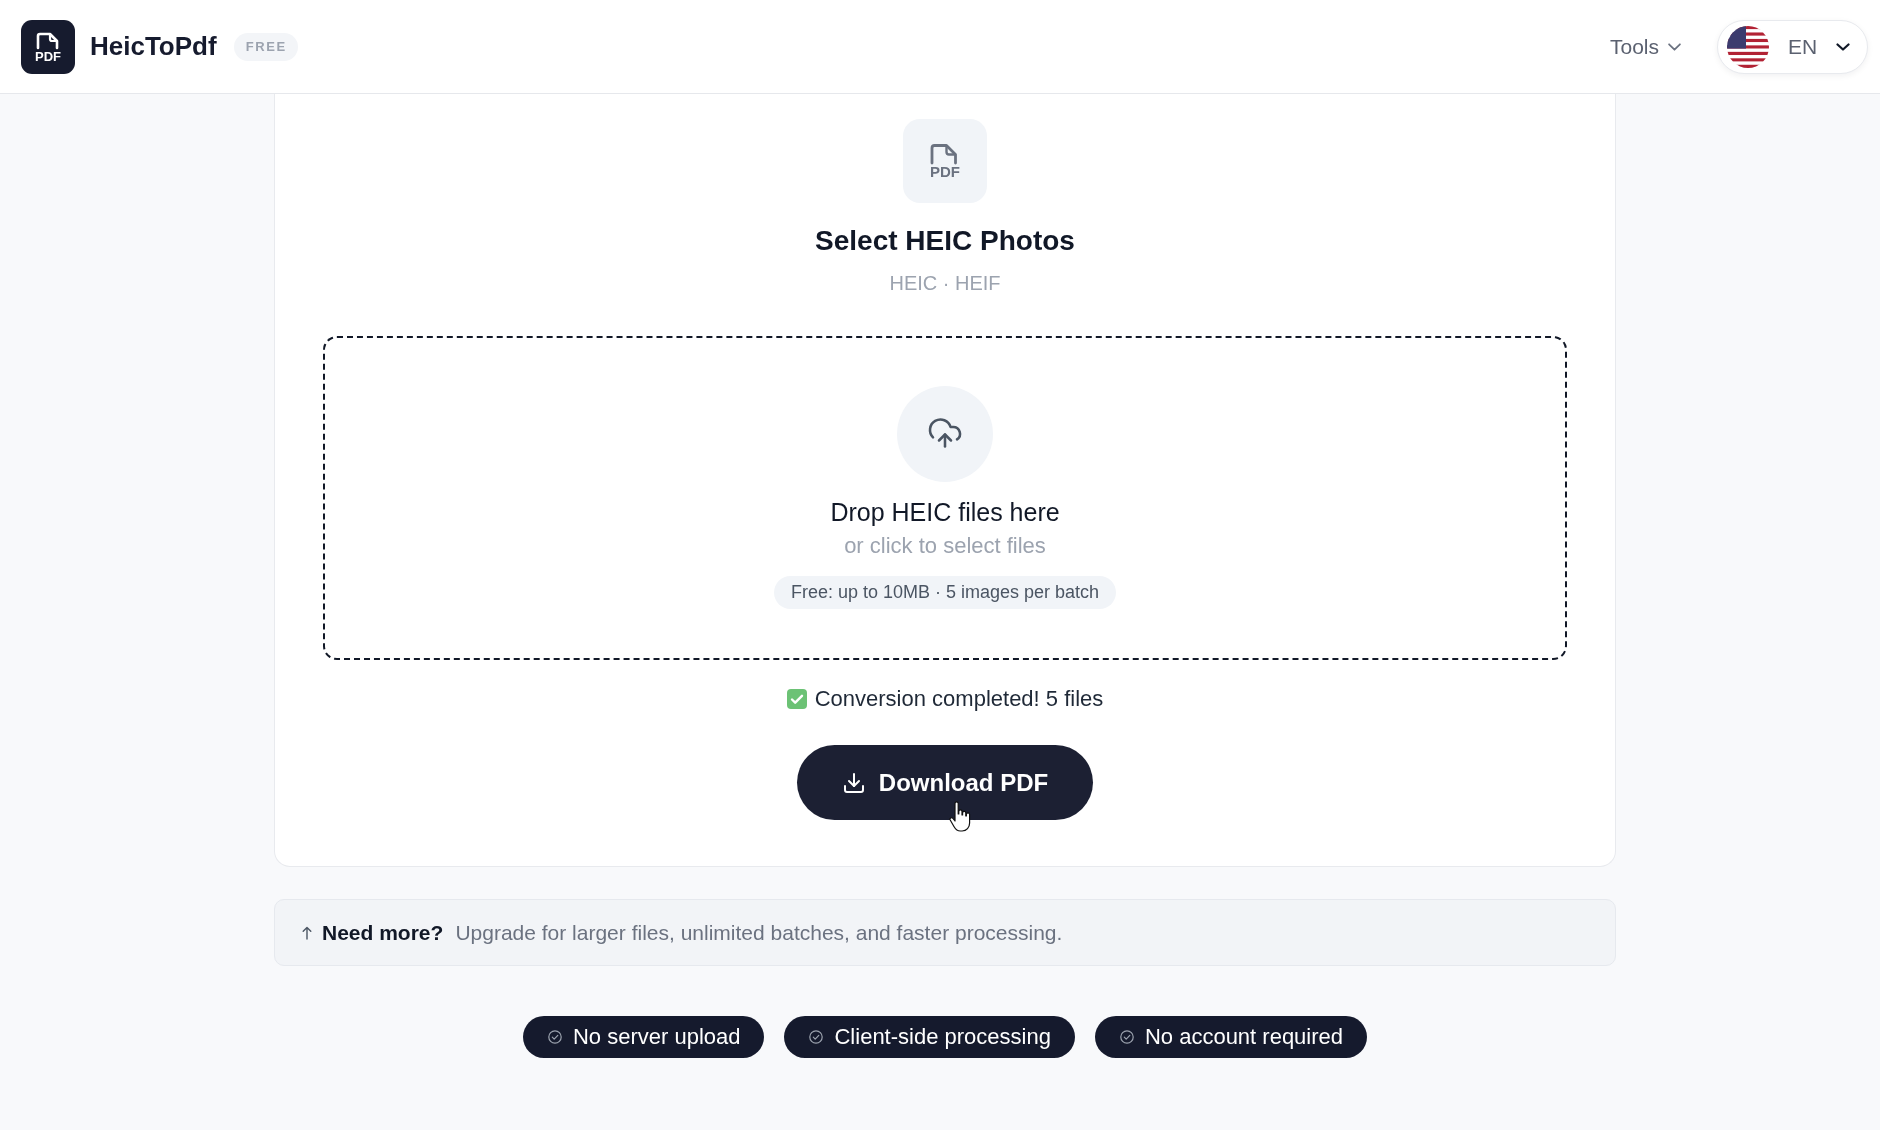 This screenshot has width=1880, height=1130. I want to click on drop-hint: or click to select files, so click(945, 546).